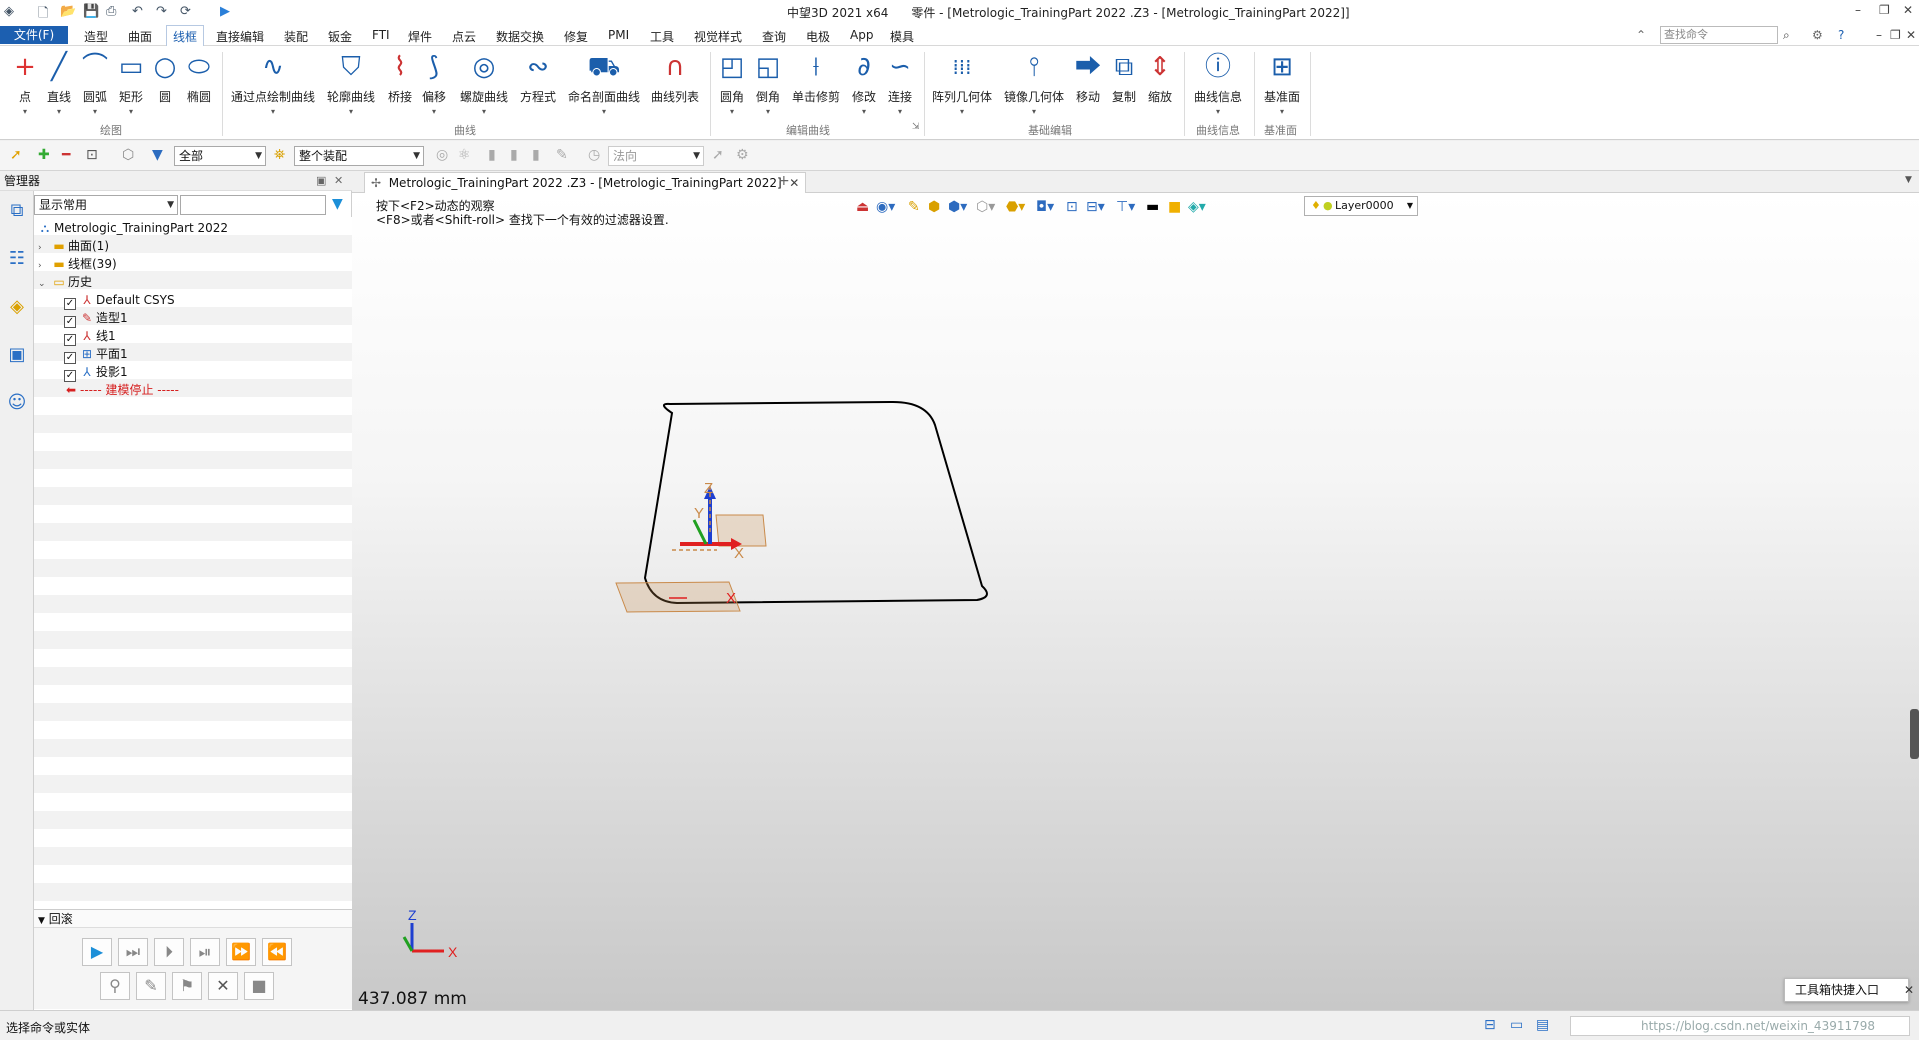 This screenshot has width=1919, height=1040. What do you see at coordinates (92, 155) in the screenshot?
I see `box-select-icon: ⊡` at bounding box center [92, 155].